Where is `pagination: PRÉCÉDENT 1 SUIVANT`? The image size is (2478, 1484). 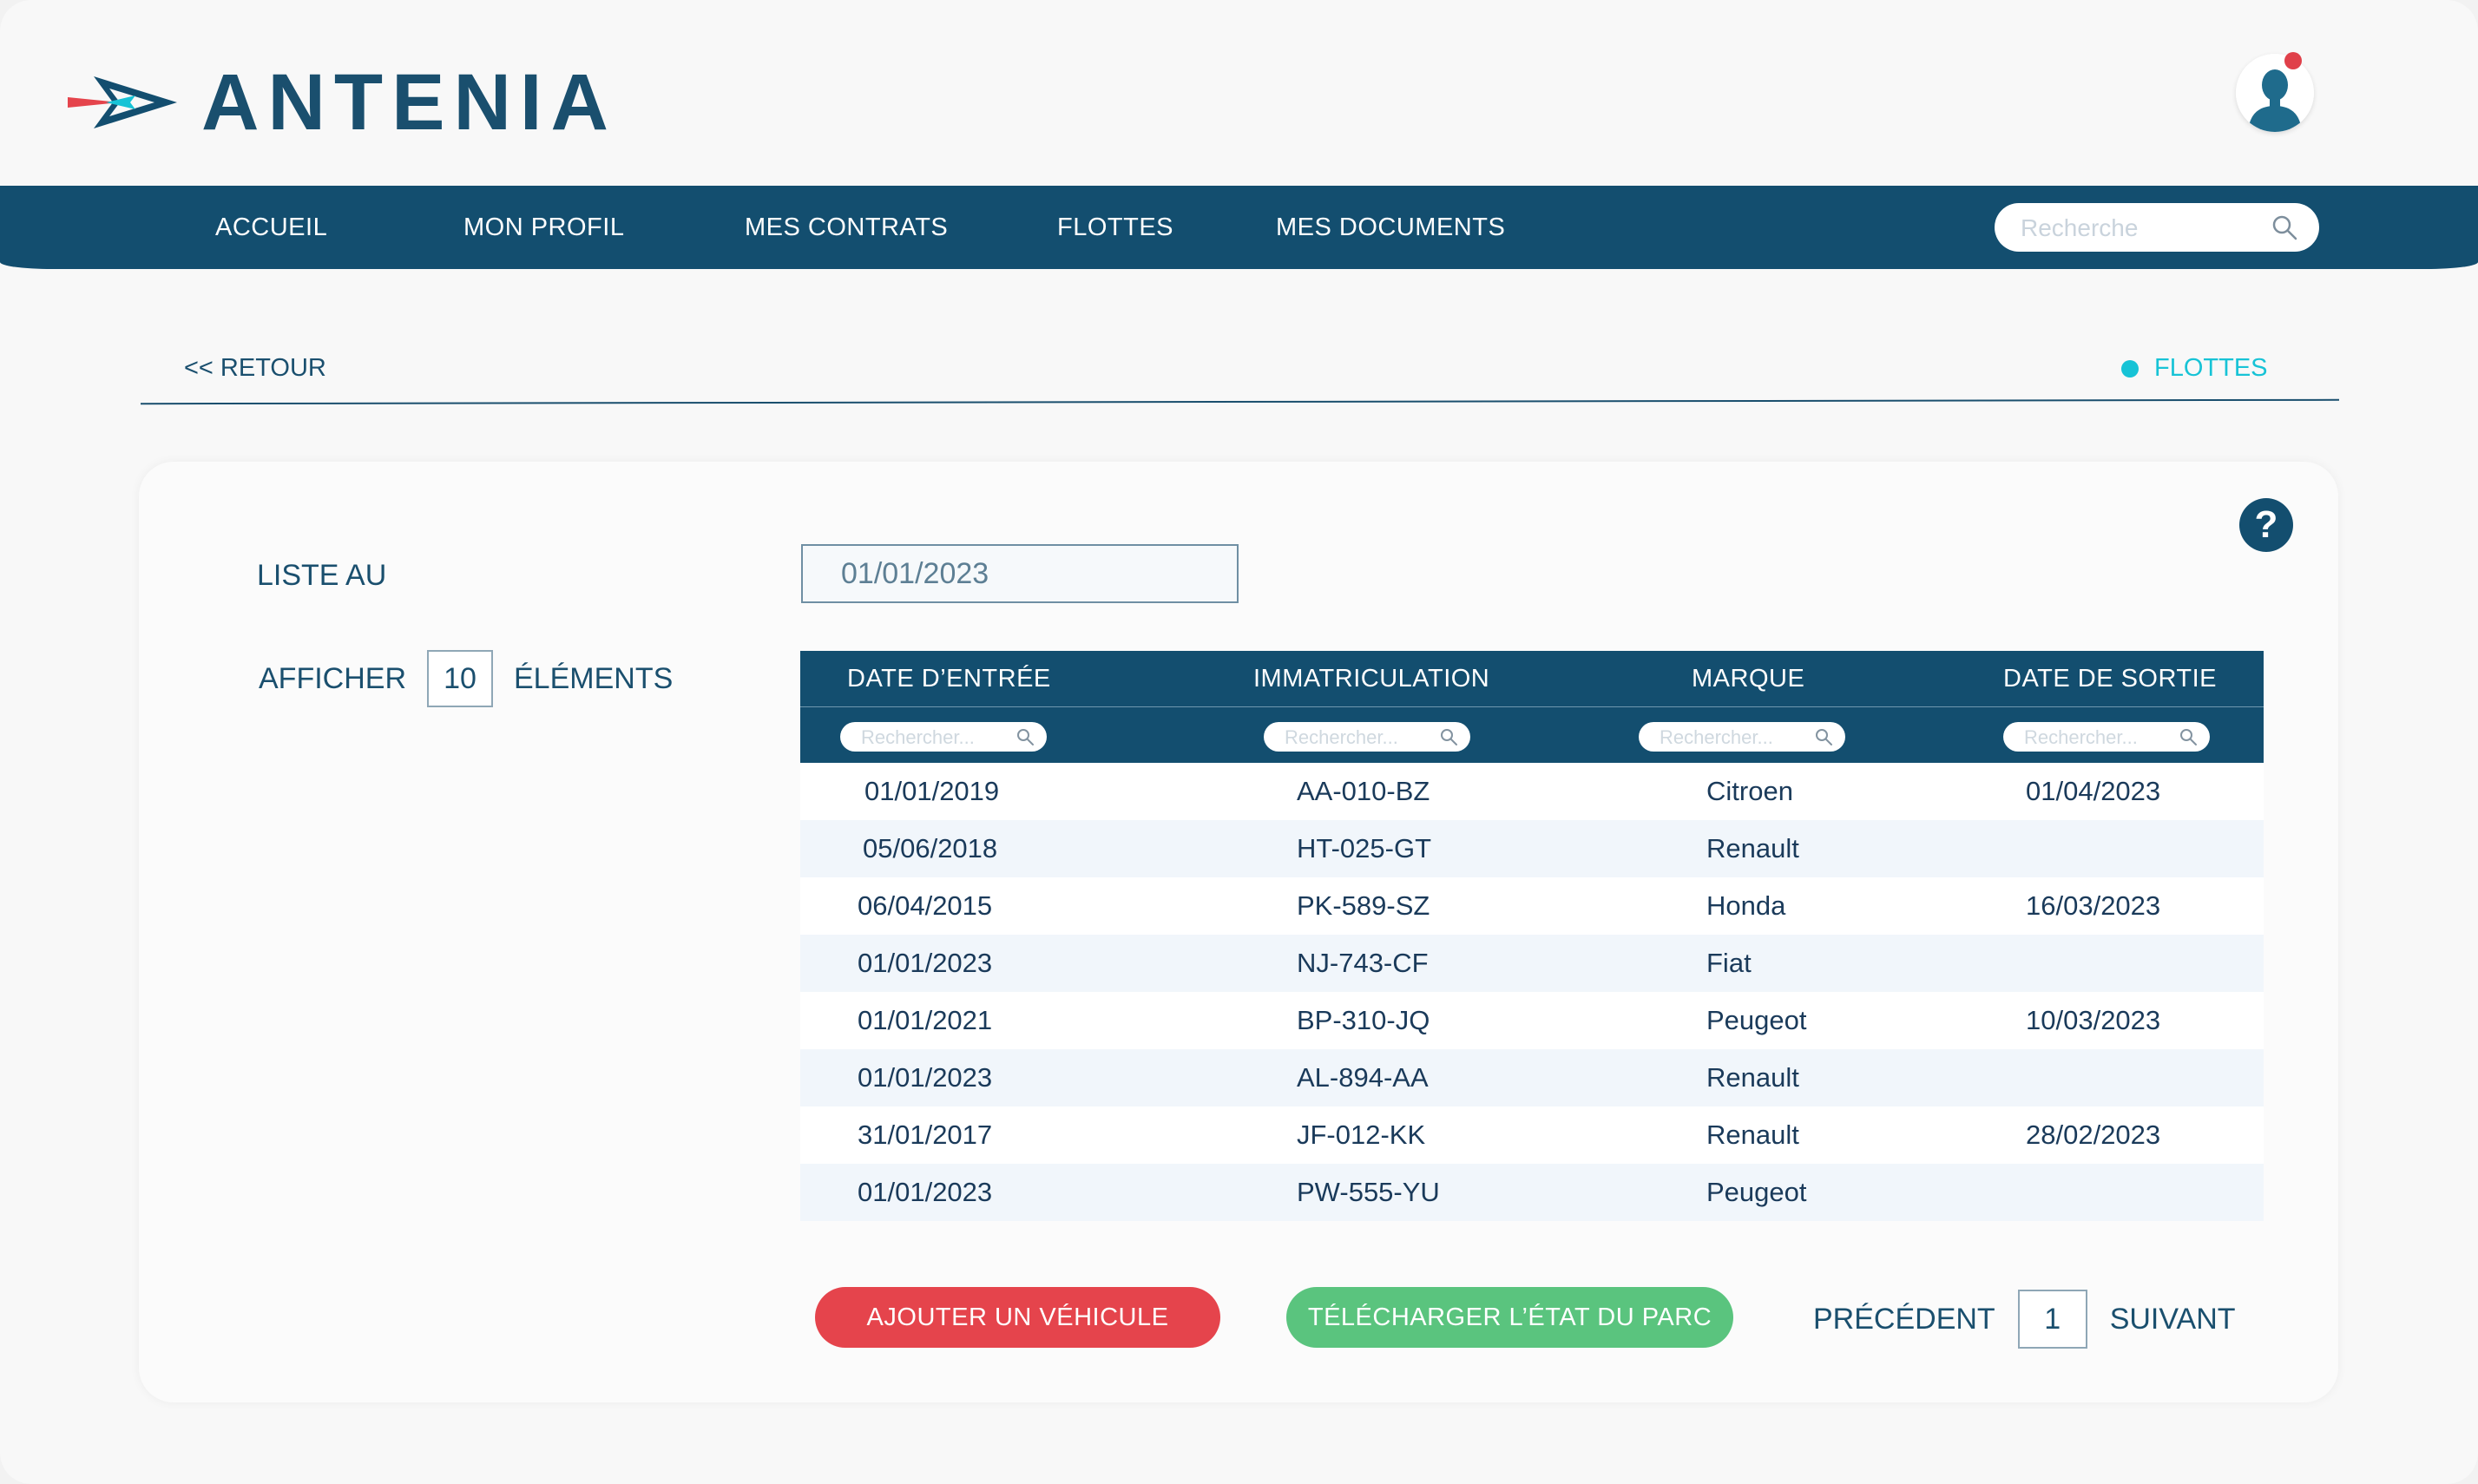
pagination: PRÉCÉDENT 1 SUIVANT is located at coordinates (2024, 1319).